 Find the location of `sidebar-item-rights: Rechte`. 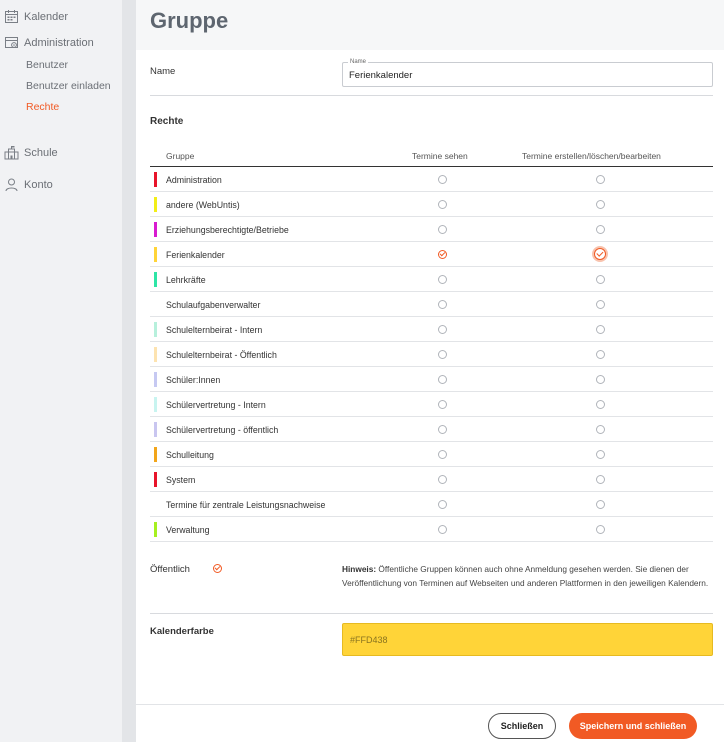

sidebar-item-rights: Rechte is located at coordinates (42, 107).